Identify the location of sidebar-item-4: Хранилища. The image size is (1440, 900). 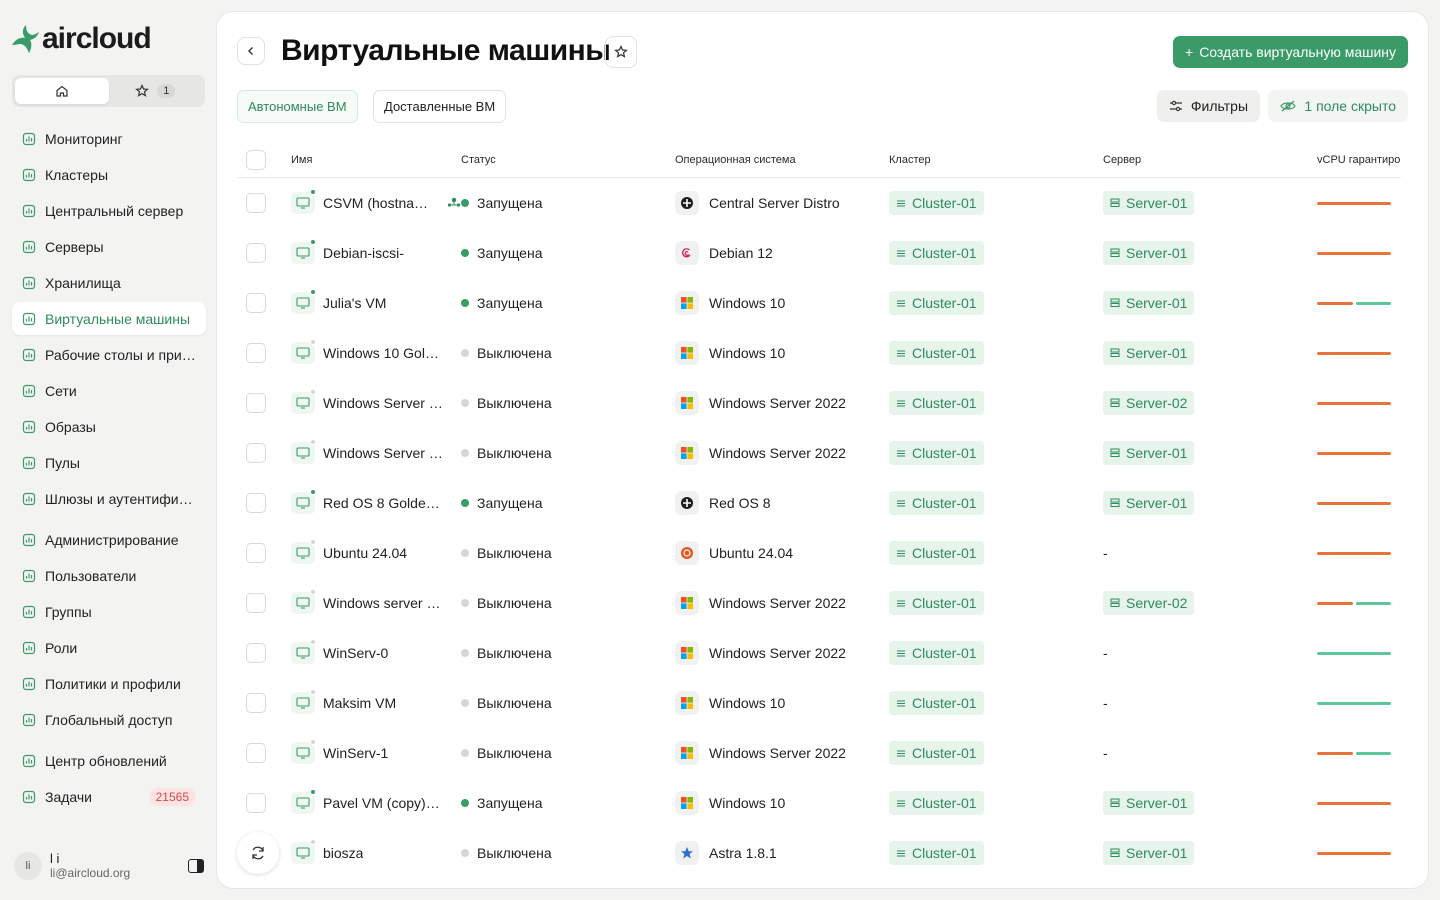
(109, 282).